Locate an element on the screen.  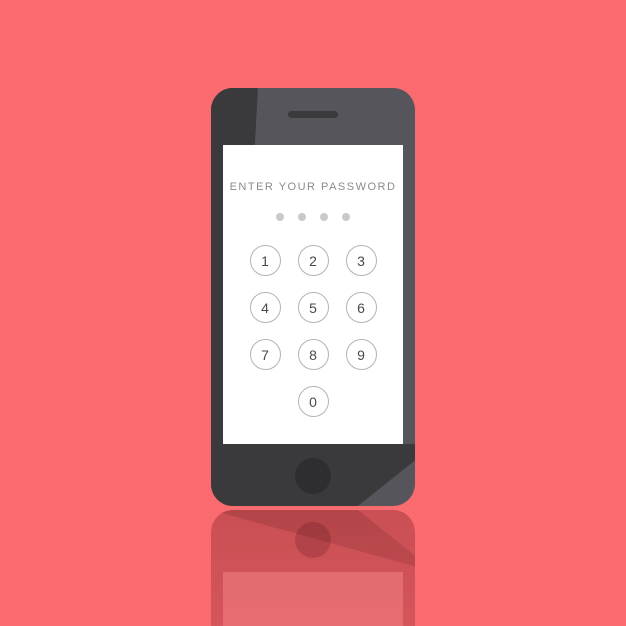
keypad-row: 0 is located at coordinates (313, 401).